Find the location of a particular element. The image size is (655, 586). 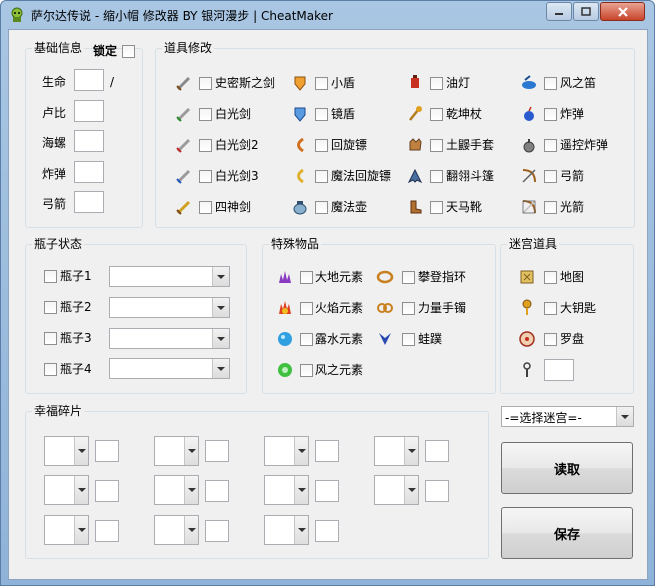

read-button: 读取 is located at coordinates (567, 468).